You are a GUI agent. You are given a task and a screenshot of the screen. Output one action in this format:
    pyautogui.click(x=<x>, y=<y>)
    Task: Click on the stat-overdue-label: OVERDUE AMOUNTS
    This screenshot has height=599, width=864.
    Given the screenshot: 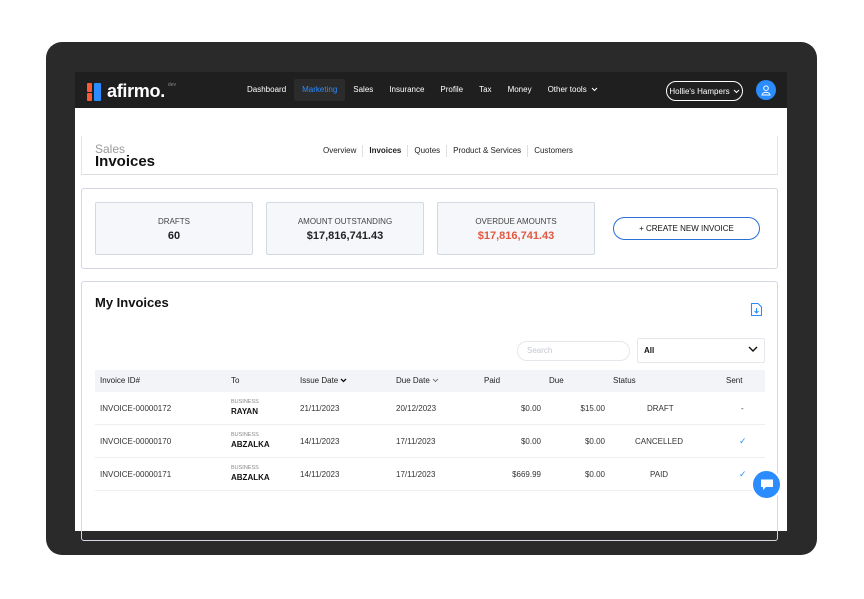 What is the action you would take?
    pyautogui.click(x=516, y=221)
    